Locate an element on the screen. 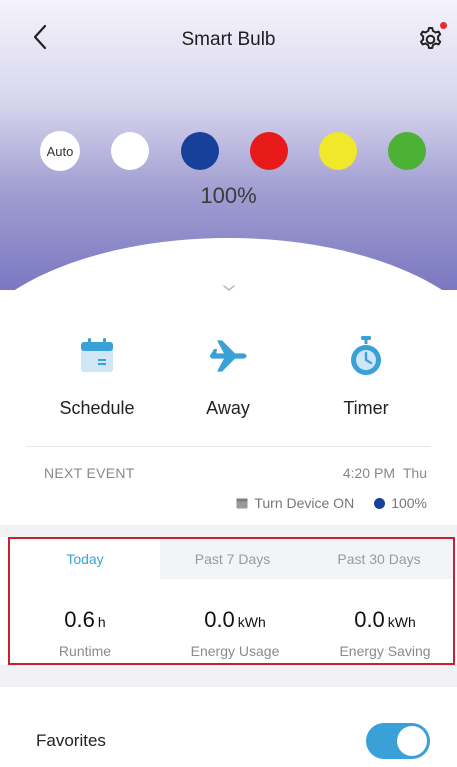  schedule-label: Schedule is located at coordinates (97, 408).